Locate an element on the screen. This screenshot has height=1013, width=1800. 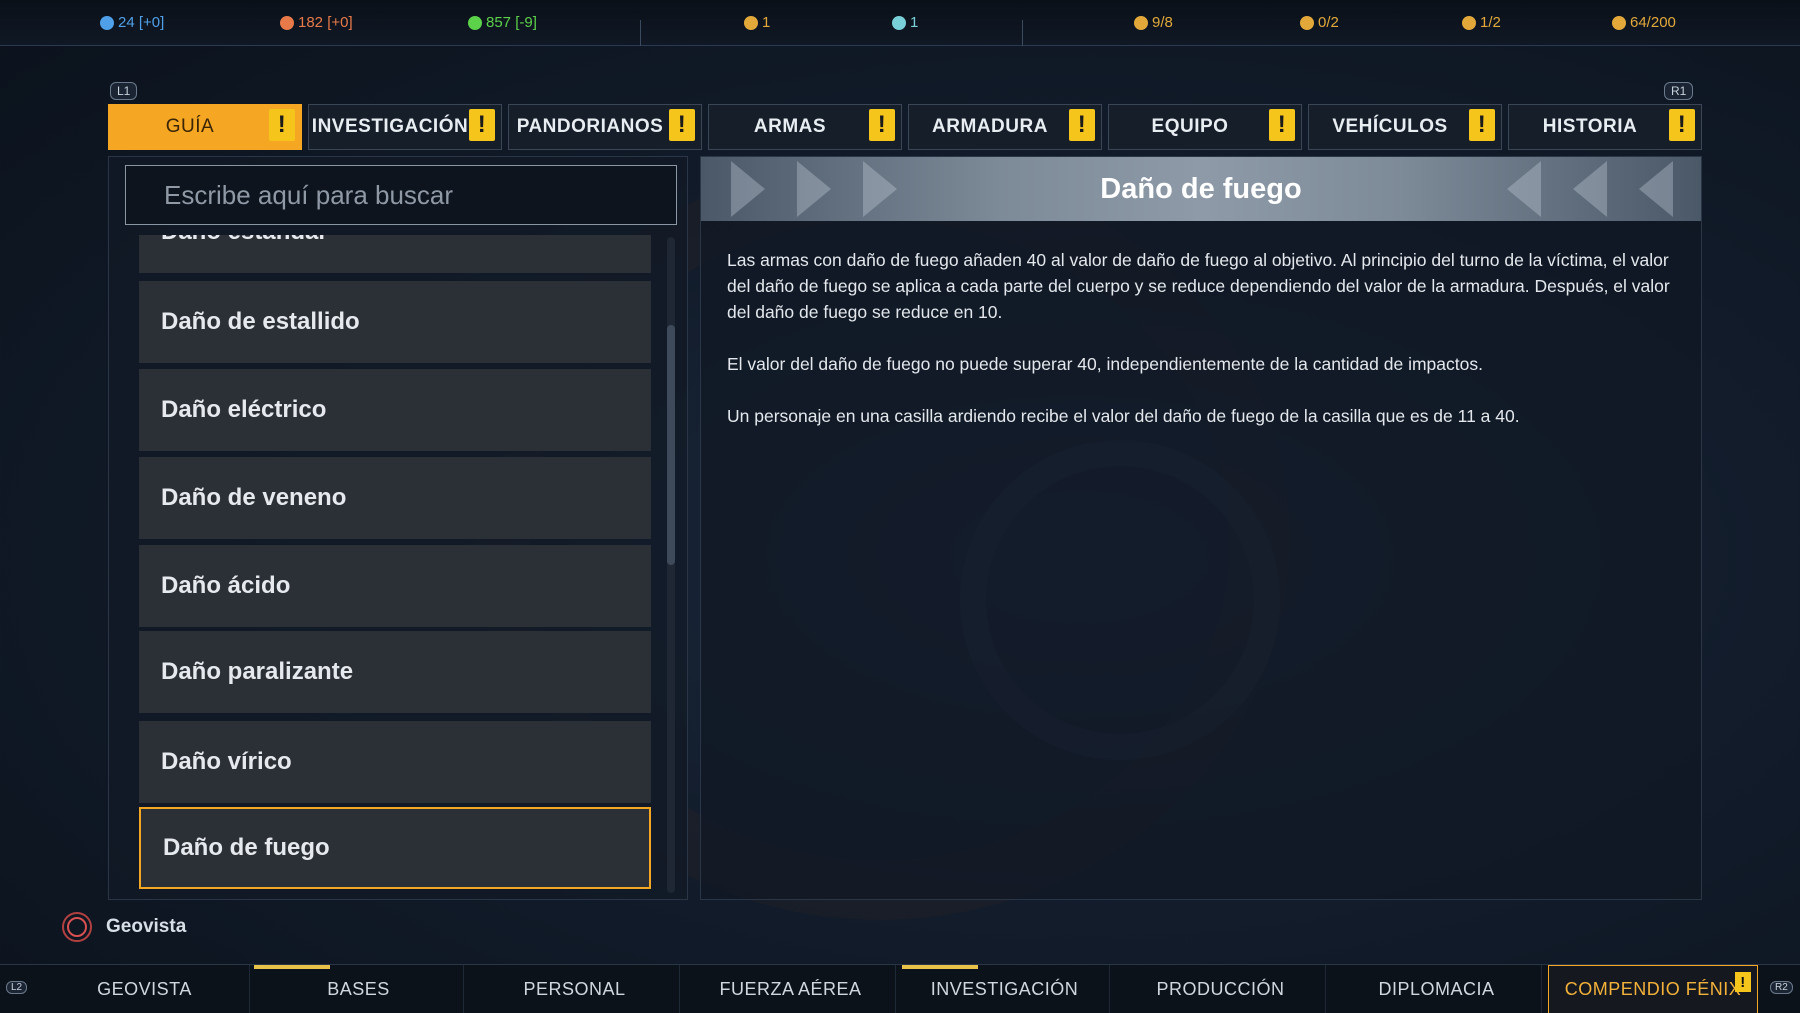
resource-bar: 24 [+0] 182 [+0] 857 [-9] 1 1 9/8 0/2 1/2 64/200 is located at coordinates (900, 23).